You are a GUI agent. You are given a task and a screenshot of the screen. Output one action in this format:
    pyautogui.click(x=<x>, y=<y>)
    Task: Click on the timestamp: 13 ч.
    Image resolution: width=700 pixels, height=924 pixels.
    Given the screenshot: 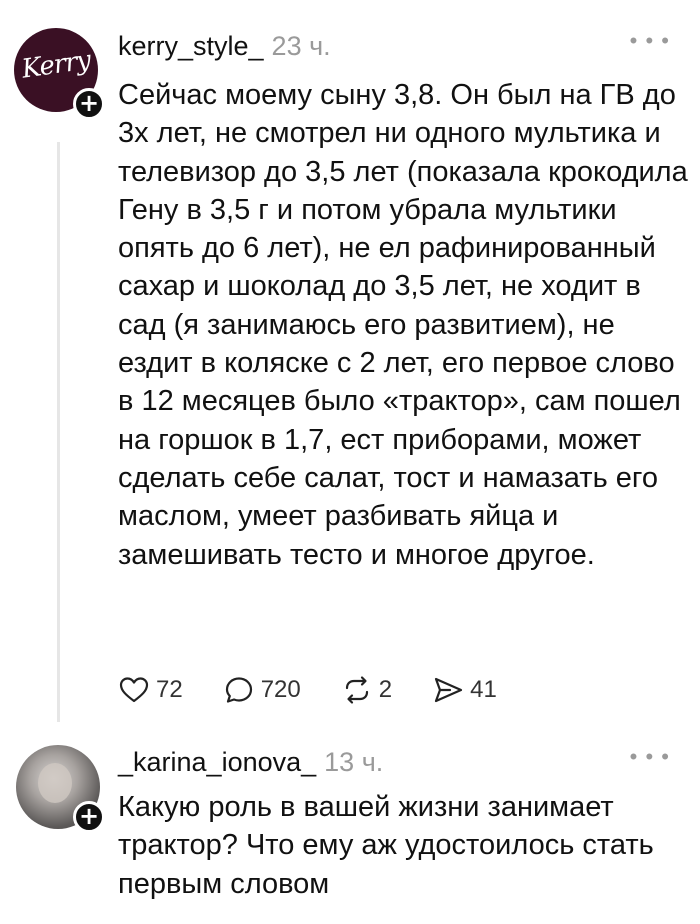 What is the action you would take?
    pyautogui.click(x=354, y=762)
    